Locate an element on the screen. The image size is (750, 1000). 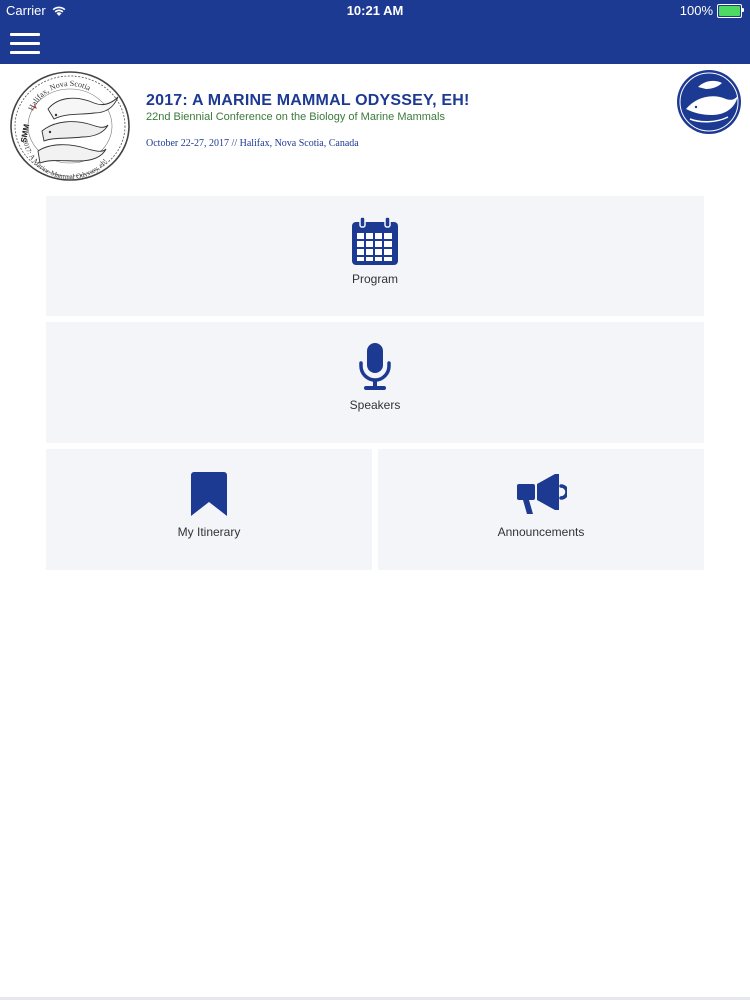
tile-announcements: Announcements is located at coordinates (541, 509).